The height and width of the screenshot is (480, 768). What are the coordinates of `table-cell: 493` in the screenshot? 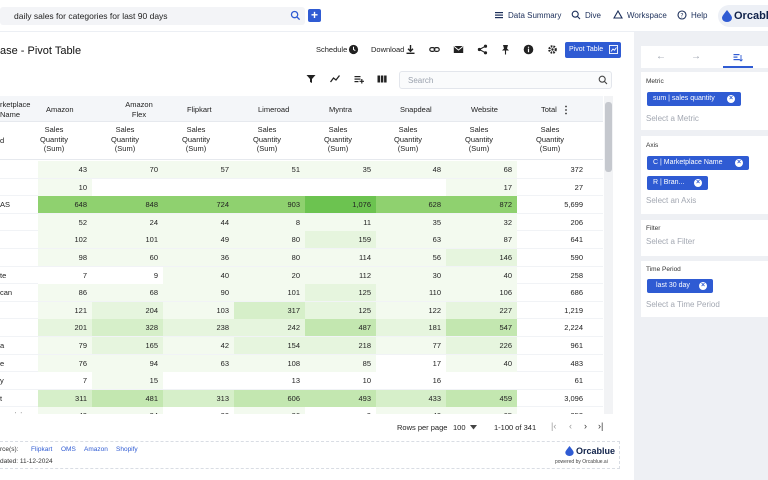 It's located at (340, 398).